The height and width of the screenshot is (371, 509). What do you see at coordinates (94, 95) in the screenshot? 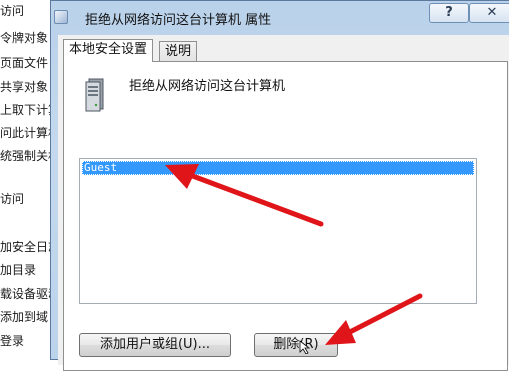
I see `server-icon` at bounding box center [94, 95].